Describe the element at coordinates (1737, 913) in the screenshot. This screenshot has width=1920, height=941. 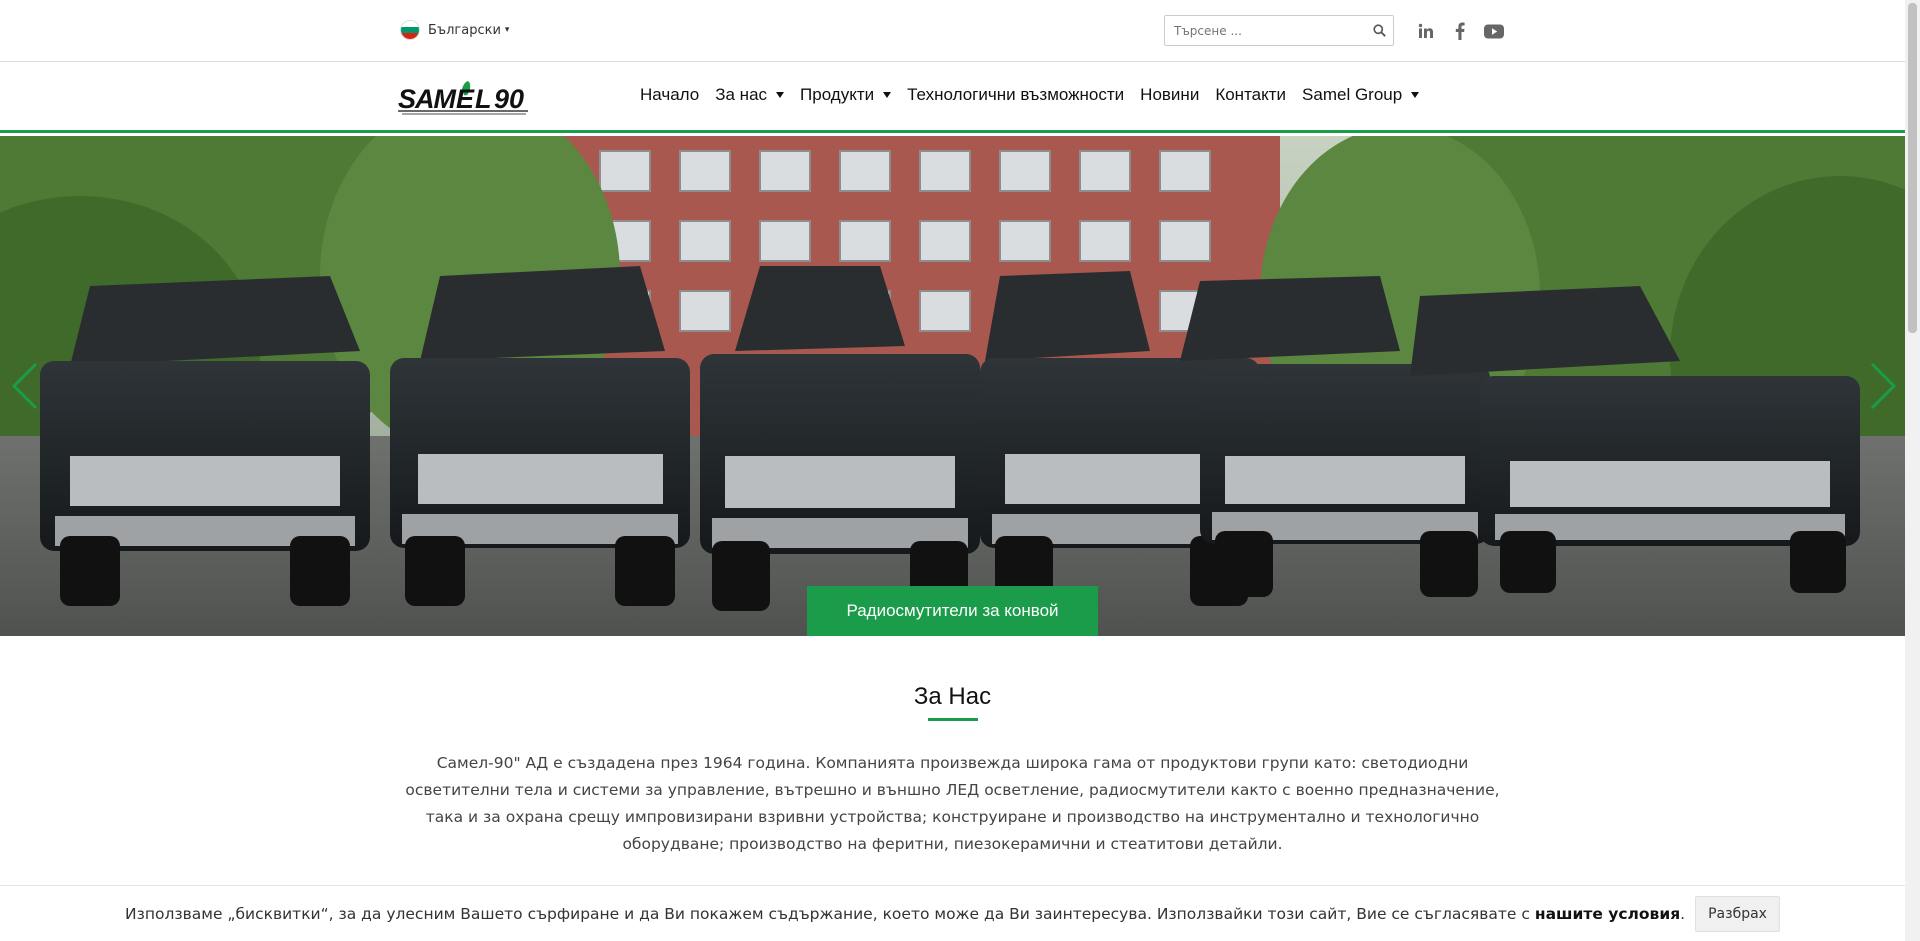
I see `cookie-accept-button: Разбрах` at that location.